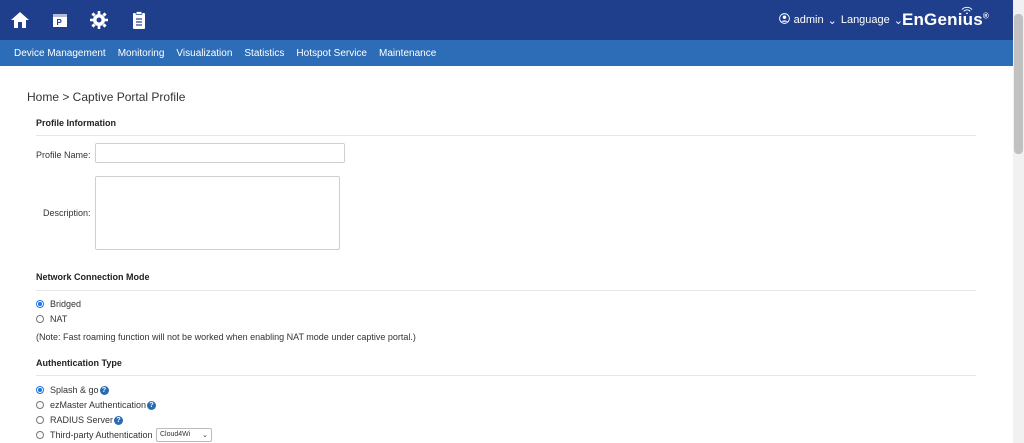 Image resolution: width=1024 pixels, height=443 pixels. What do you see at coordinates (264, 53) in the screenshot?
I see `nav-statistics: Statistics` at bounding box center [264, 53].